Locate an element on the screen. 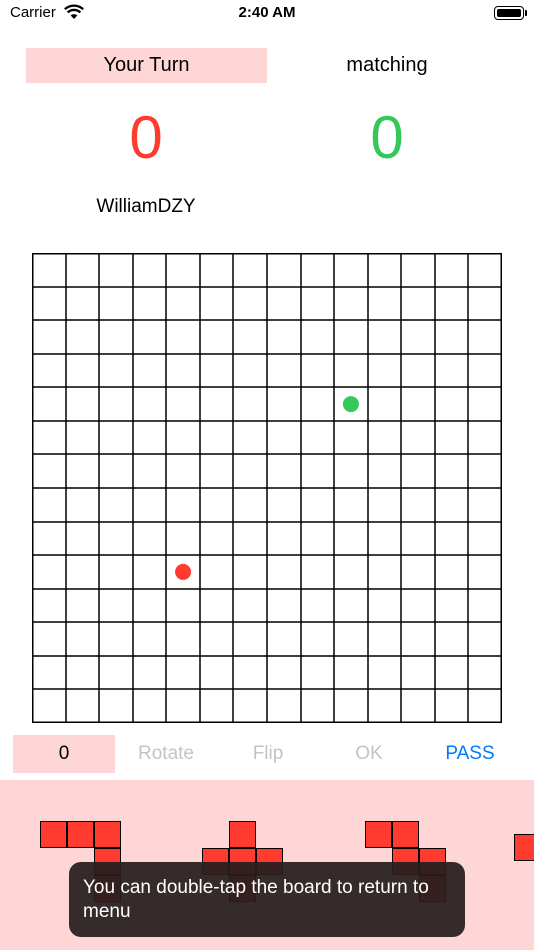  ok-button: OK is located at coordinates (369, 754).